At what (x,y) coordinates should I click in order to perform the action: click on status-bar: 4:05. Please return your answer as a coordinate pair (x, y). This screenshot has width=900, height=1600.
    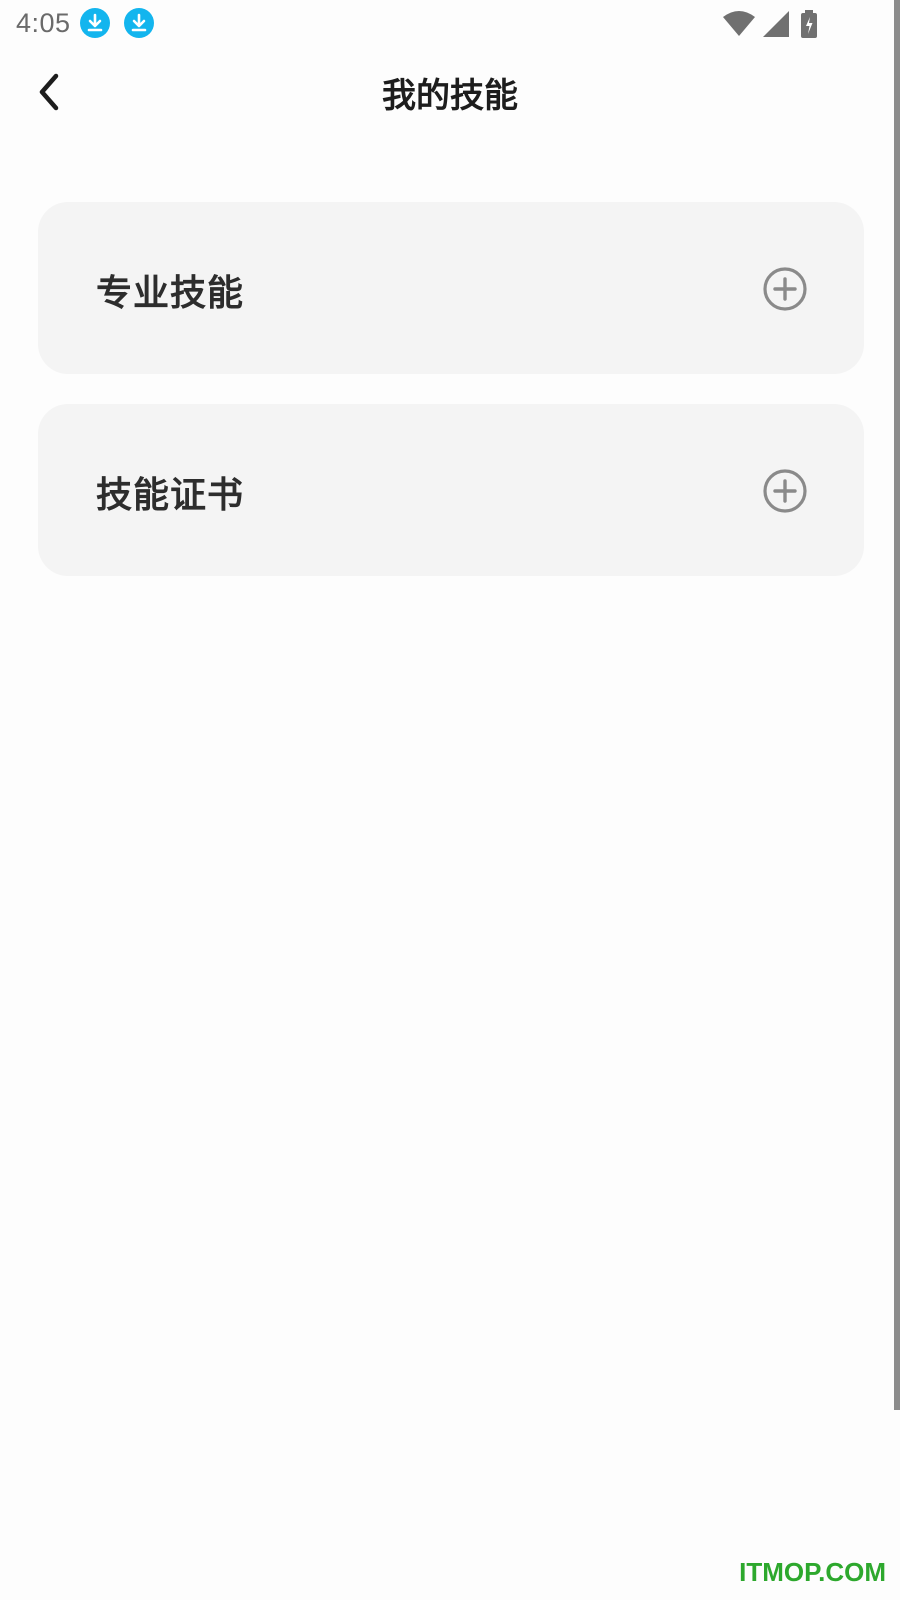
    Looking at the image, I should click on (443, 24).